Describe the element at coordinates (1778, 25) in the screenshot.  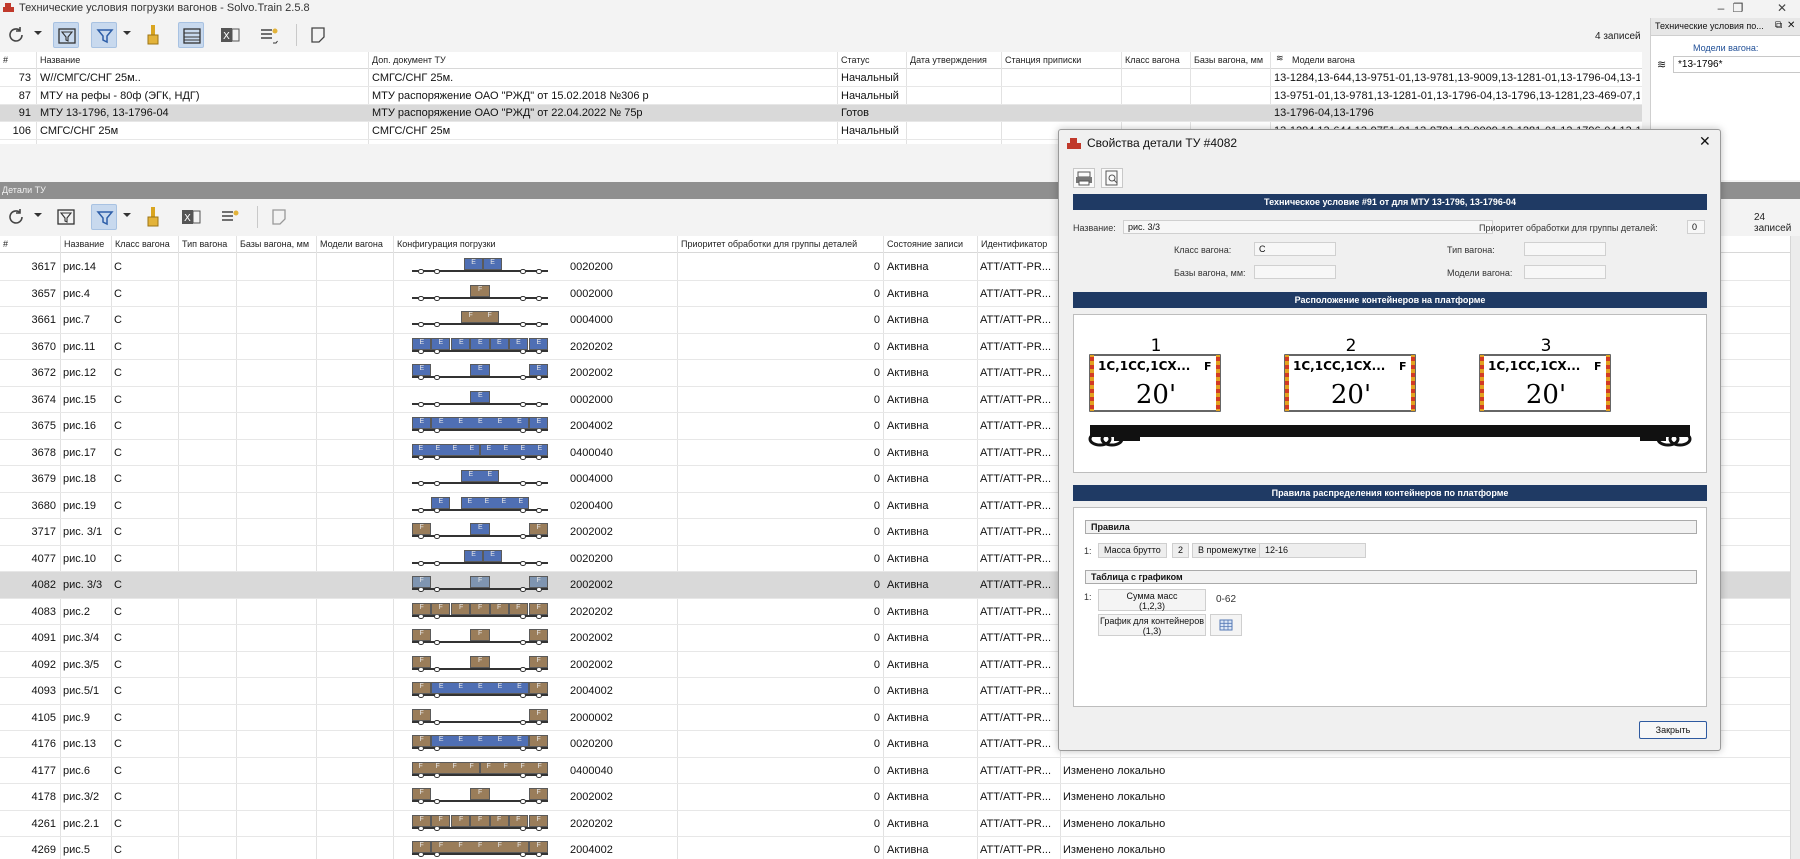
I see `dock-icon: ⧉` at that location.